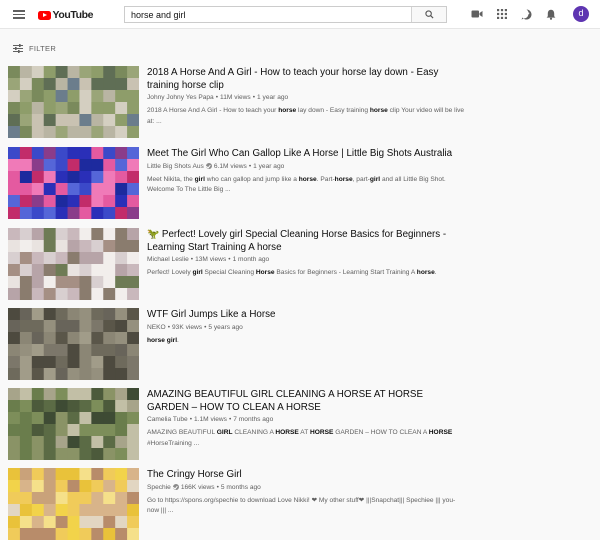 This screenshot has height=540, width=600. What do you see at coordinates (163, 340) in the screenshot?
I see `video-description: horse girl.` at bounding box center [163, 340].